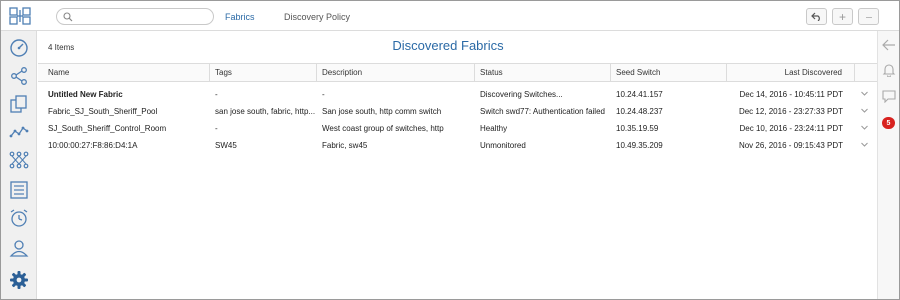 The image size is (900, 300). I want to click on cell-seed-switch: 10.24.48.237, so click(639, 111).